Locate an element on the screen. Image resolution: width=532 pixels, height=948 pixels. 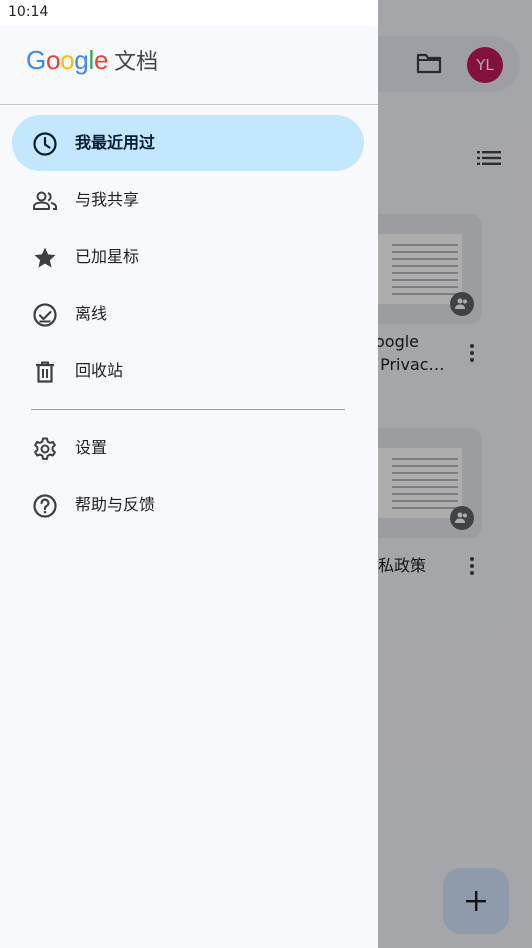
help-icon is located at coordinates (45, 506).